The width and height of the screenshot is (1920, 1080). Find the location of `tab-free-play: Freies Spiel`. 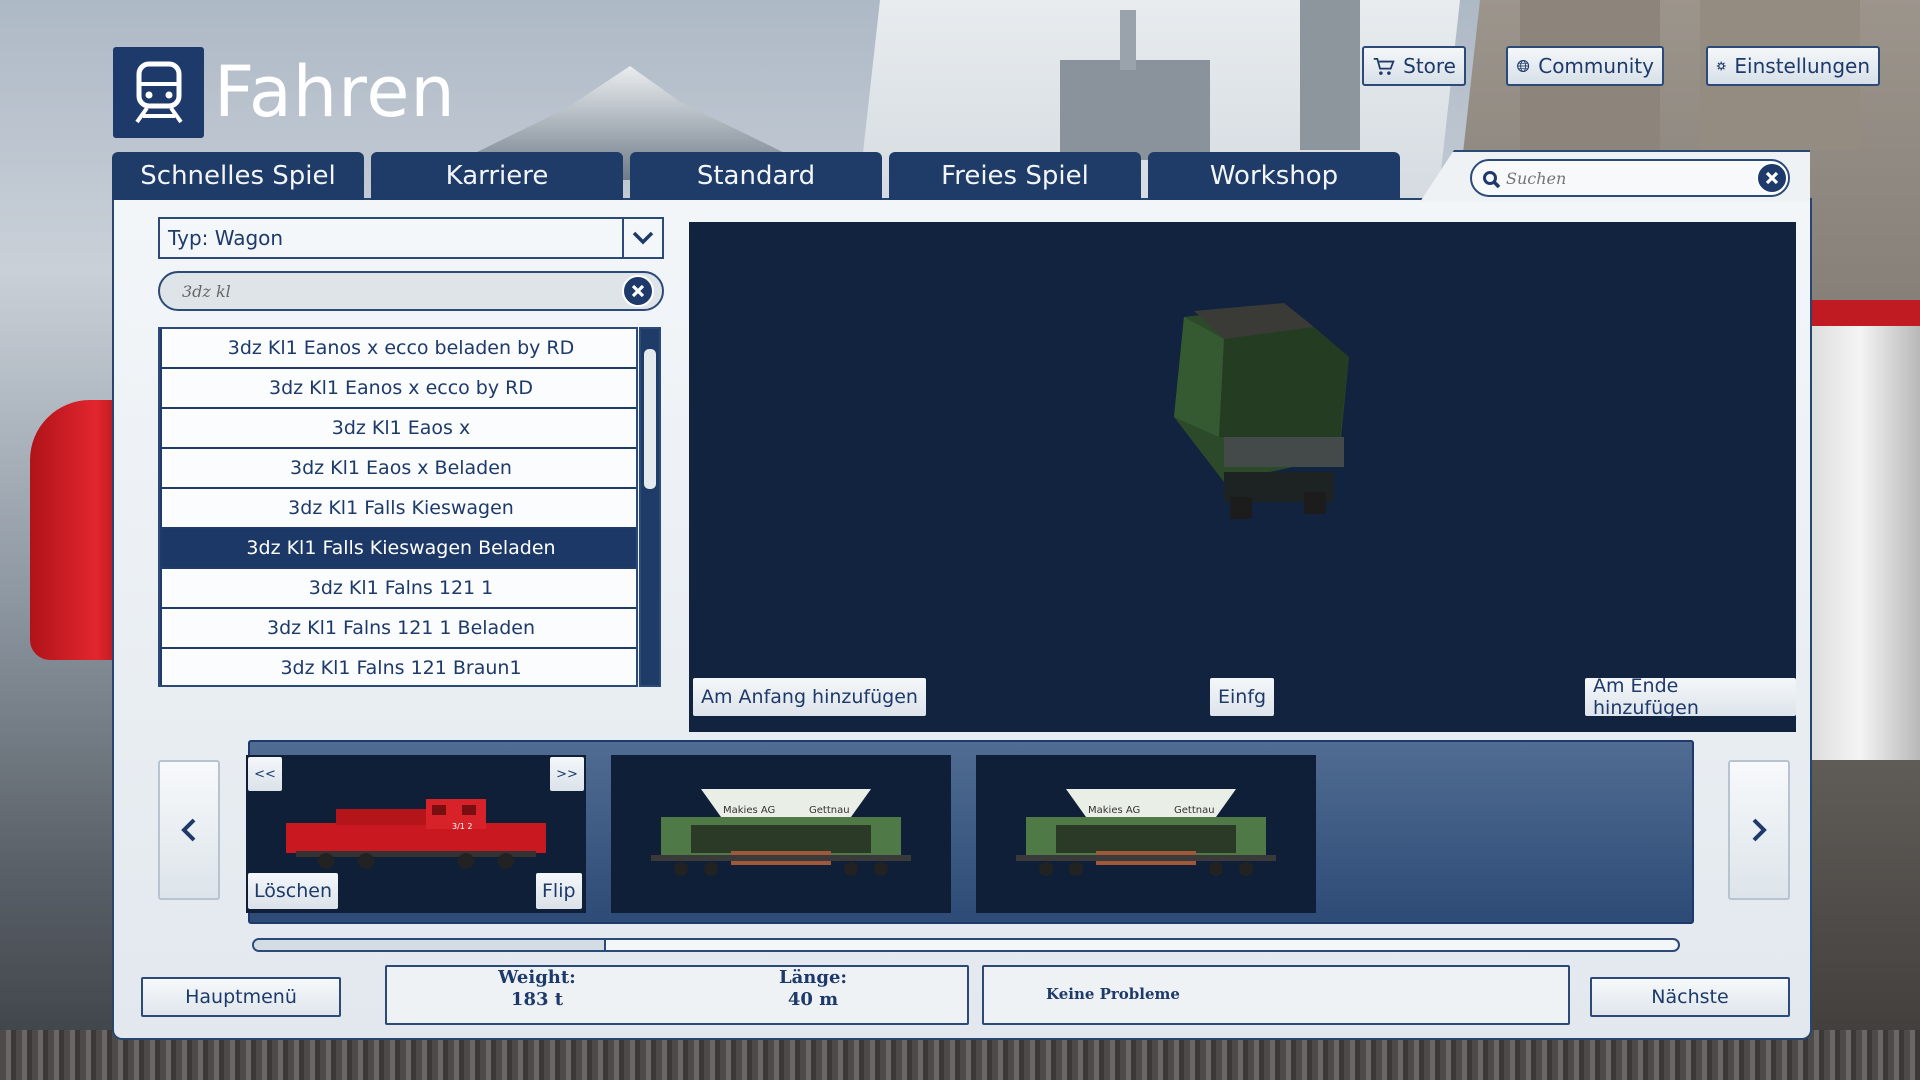

tab-free-play: Freies Spiel is located at coordinates (1015, 176).